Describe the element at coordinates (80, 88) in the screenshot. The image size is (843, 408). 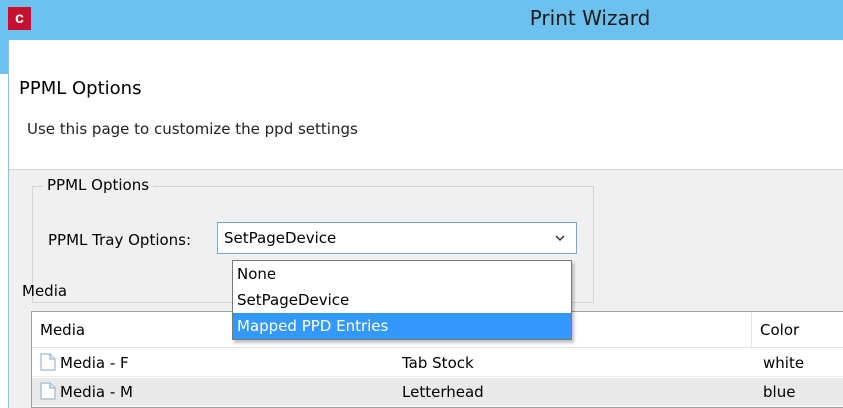
I see `page-title: PPML Options` at that location.